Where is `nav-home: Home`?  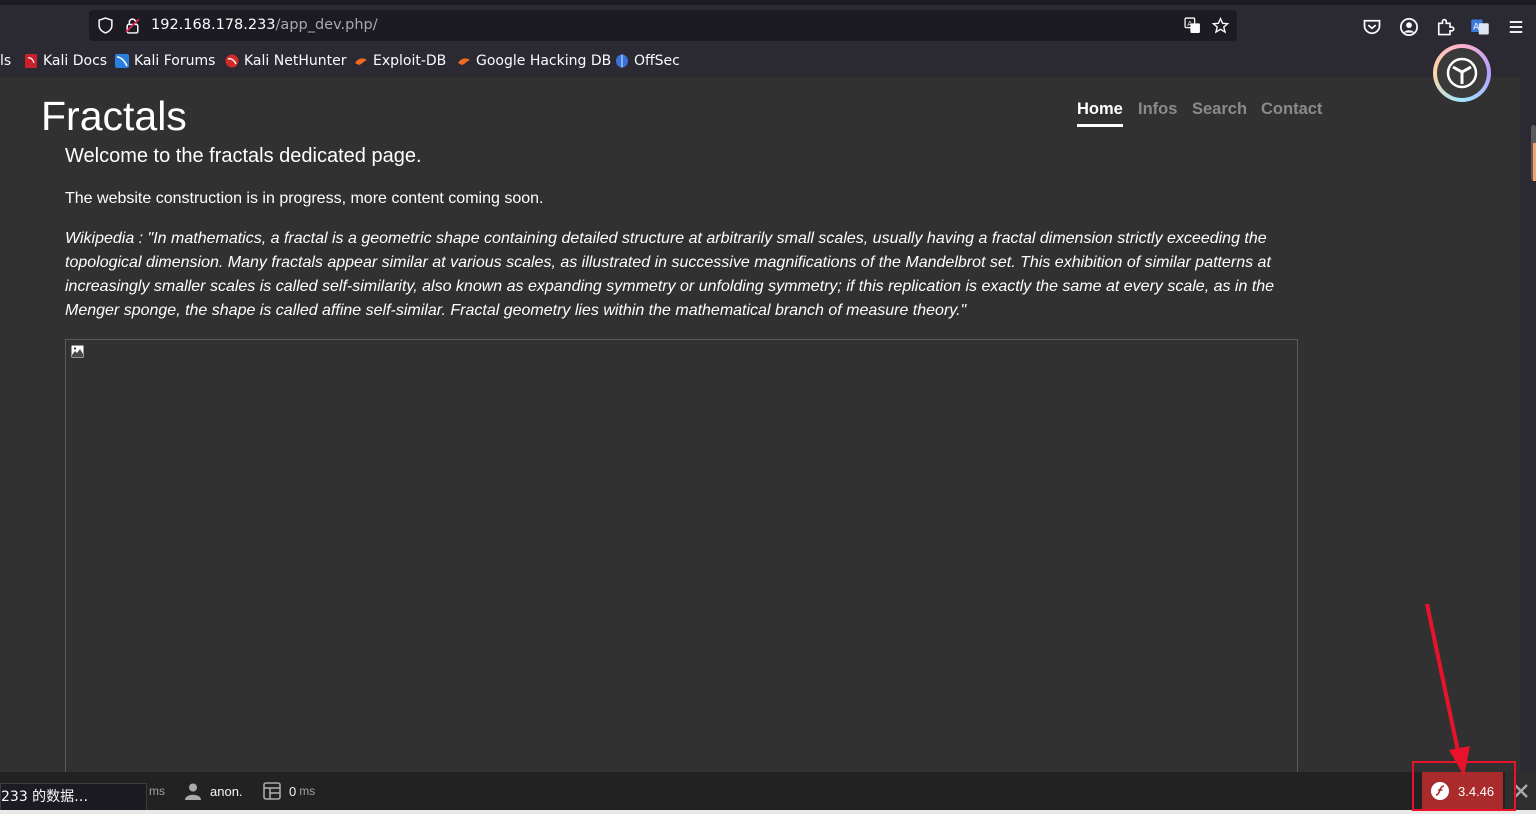 nav-home: Home is located at coordinates (1100, 113).